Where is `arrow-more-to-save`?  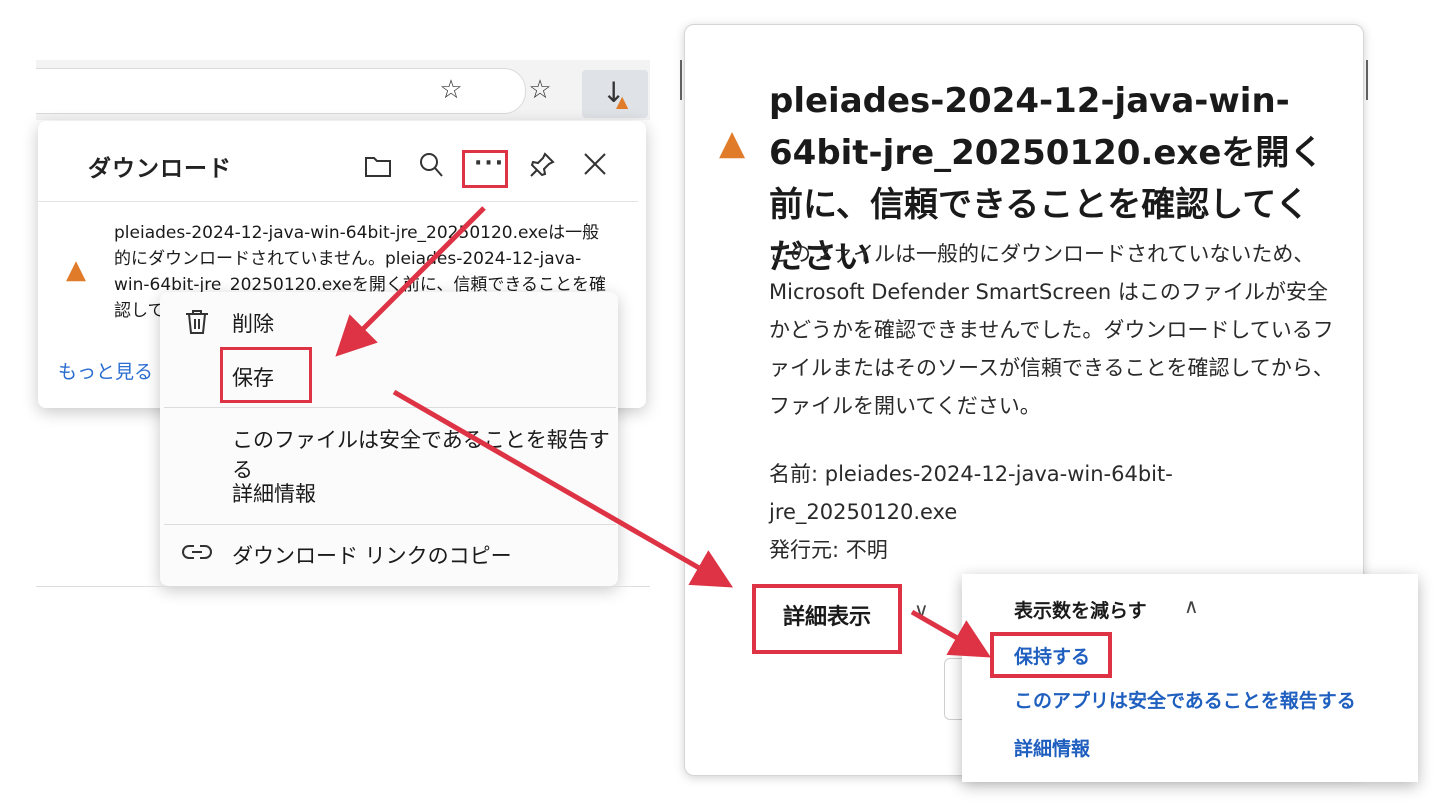 arrow-more-to-save is located at coordinates (410, 281).